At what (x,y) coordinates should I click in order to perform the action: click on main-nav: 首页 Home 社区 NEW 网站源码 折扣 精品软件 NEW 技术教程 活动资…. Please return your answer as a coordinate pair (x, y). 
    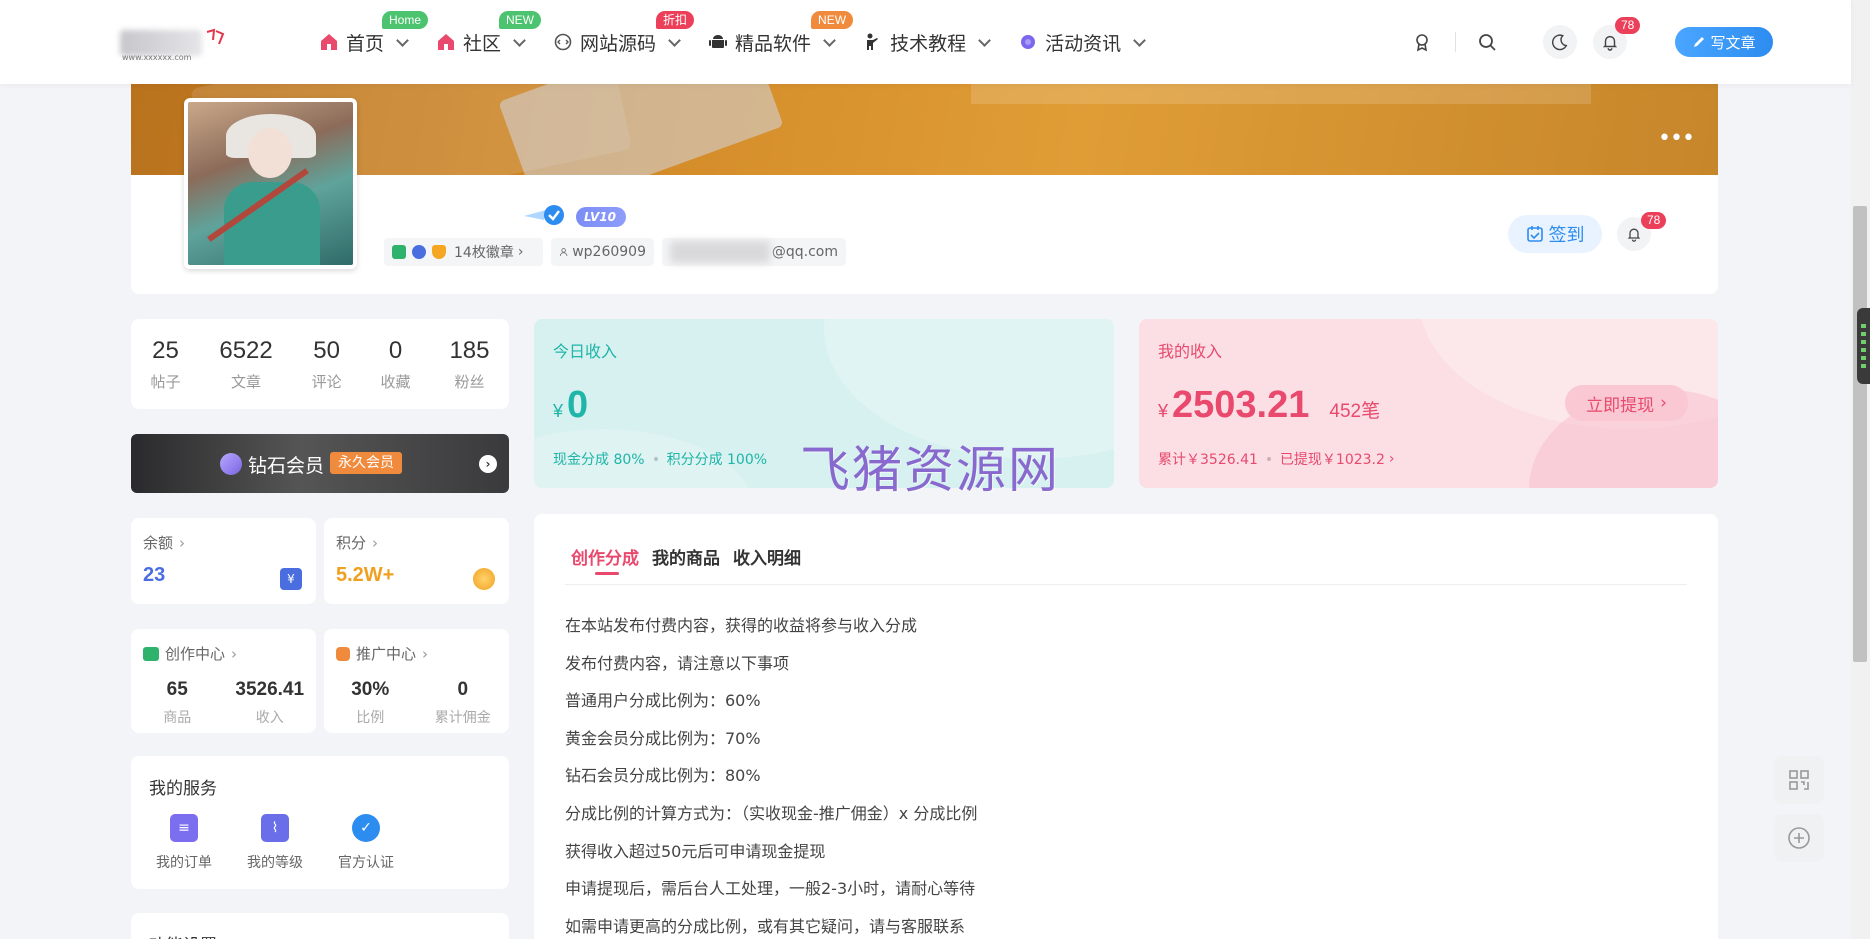
    Looking at the image, I should click on (745, 42).